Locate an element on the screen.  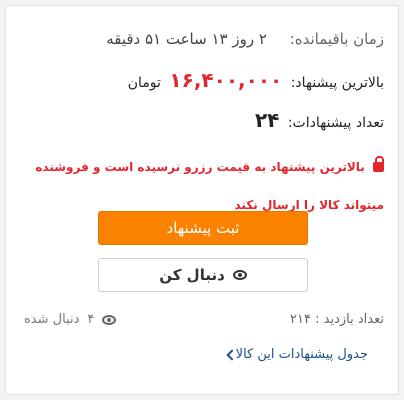
time-remaining-value: ۲ روز ۱۳ ساعت ۵۱ دقیقه is located at coordinates (186, 39).